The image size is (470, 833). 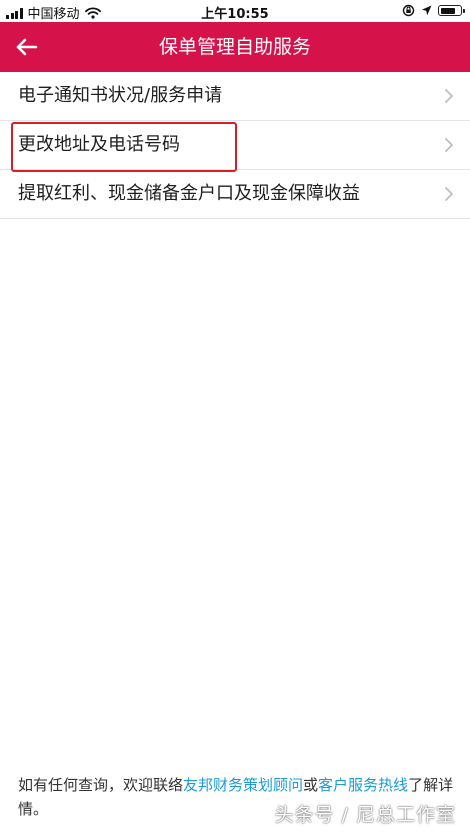 I want to click on location-arrow-icon, so click(x=426, y=10).